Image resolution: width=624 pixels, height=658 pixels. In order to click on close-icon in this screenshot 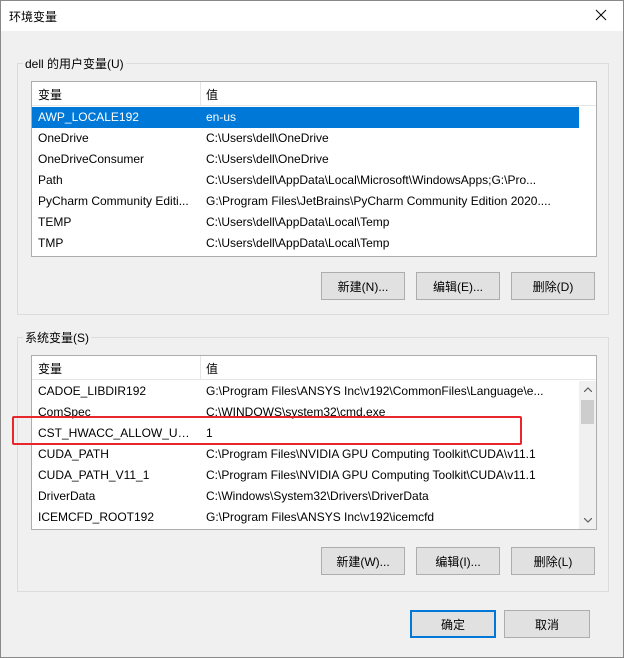, I will do `click(601, 15)`.